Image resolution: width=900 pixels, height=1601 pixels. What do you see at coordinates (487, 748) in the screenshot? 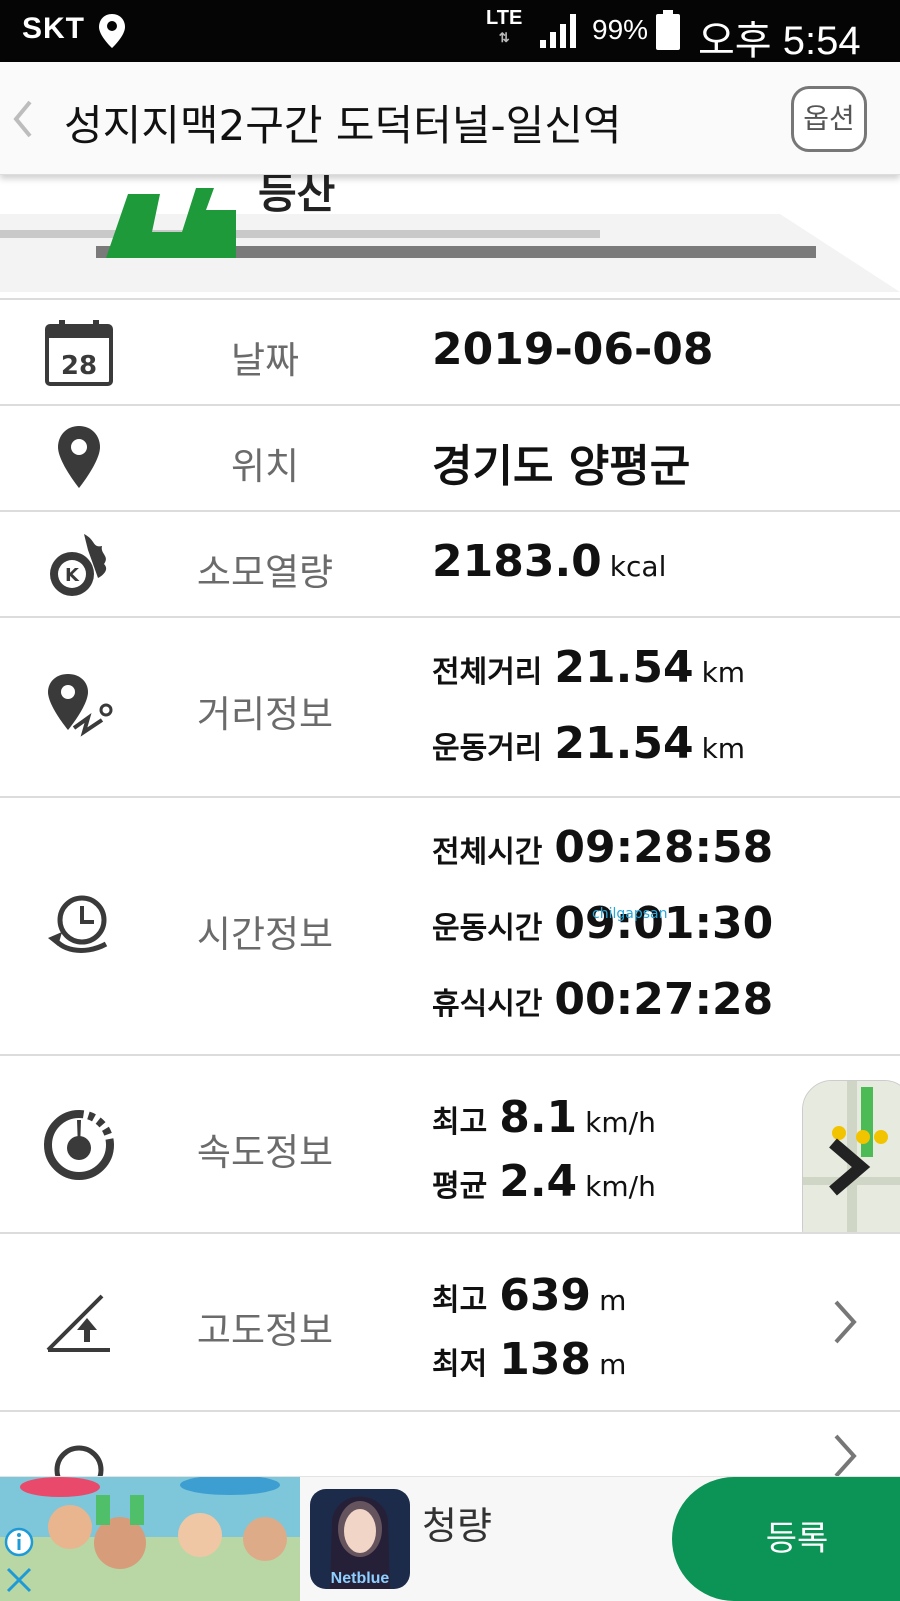
I see `distance-exercise-label: 운동거리` at bounding box center [487, 748].